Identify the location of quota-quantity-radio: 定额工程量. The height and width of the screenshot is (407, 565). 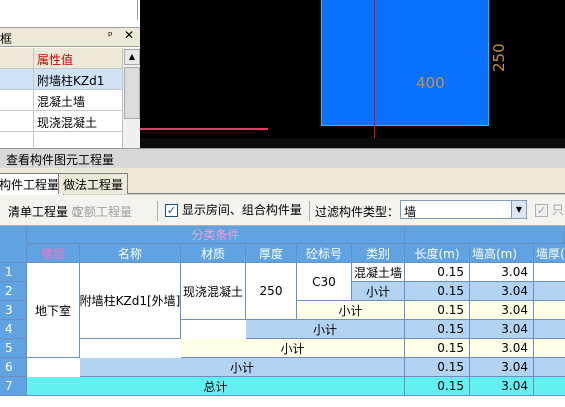
(102, 211).